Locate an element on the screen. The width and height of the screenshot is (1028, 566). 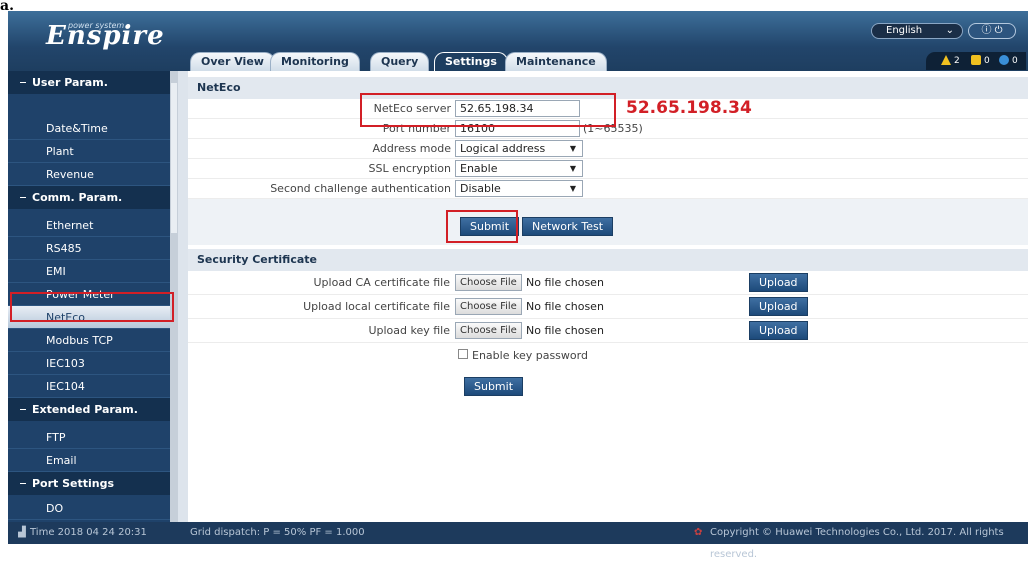
key-file-status: No file chosen is located at coordinates (565, 330).